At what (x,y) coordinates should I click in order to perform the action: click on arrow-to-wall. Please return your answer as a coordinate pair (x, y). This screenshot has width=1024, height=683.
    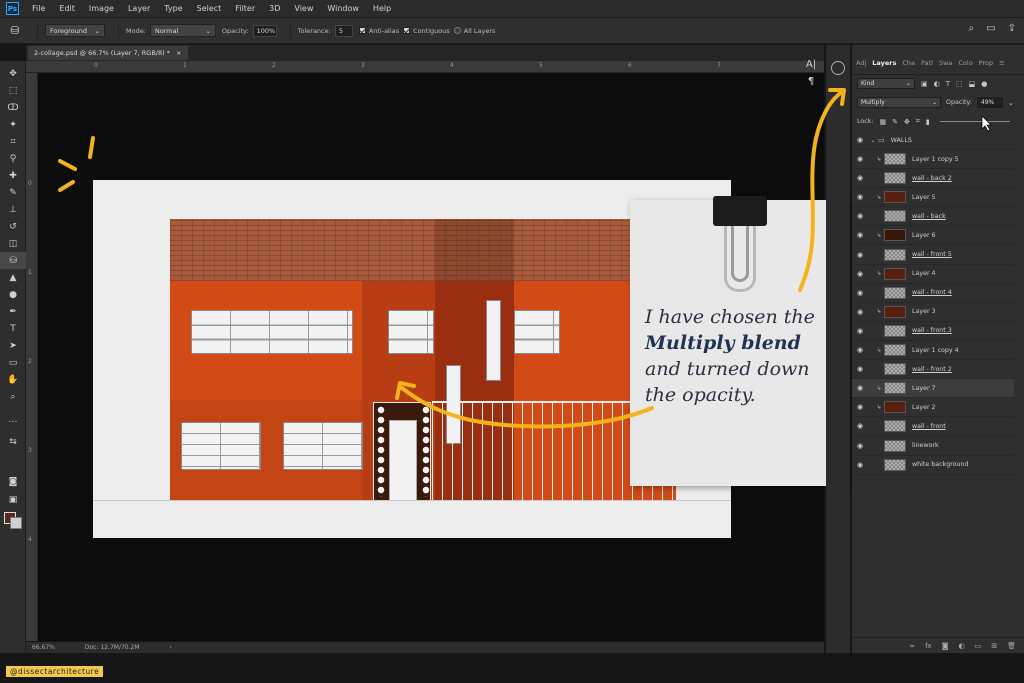
    Looking at the image, I should click on (527, 407).